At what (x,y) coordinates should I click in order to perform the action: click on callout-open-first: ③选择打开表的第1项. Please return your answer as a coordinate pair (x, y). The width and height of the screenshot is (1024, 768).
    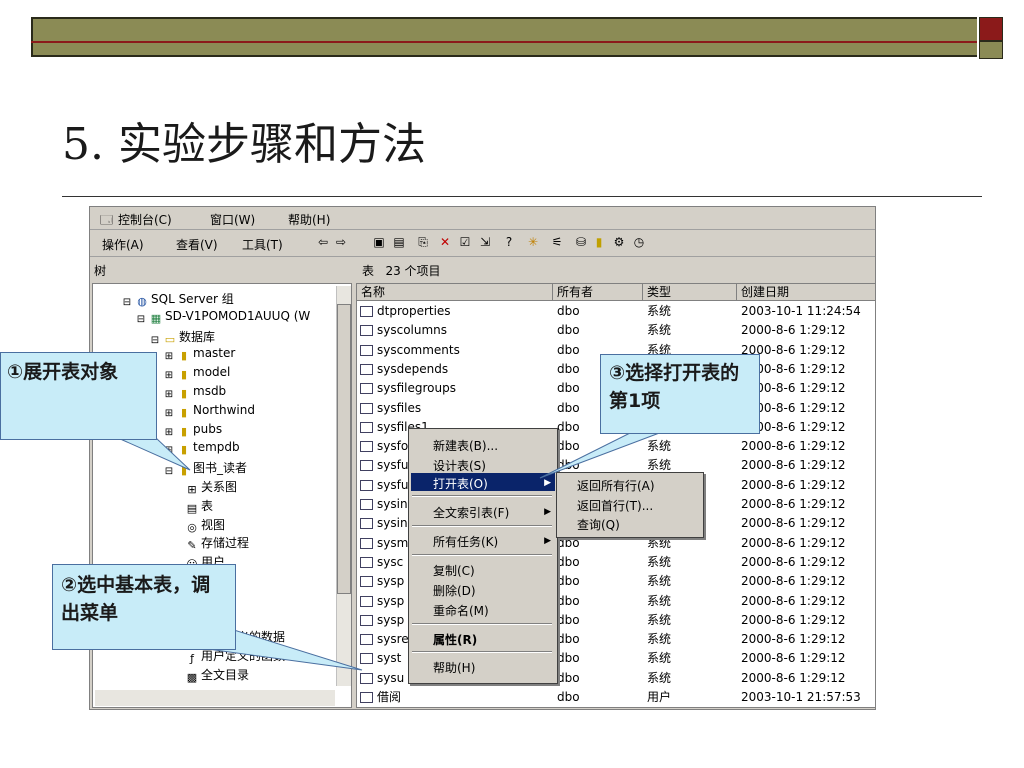
    Looking at the image, I should click on (680, 394).